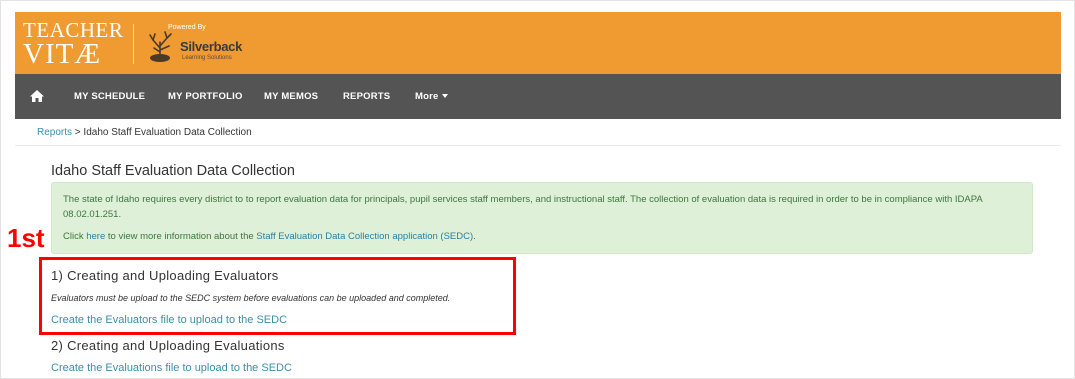  I want to click on partner-name: Silverback, so click(211, 46).